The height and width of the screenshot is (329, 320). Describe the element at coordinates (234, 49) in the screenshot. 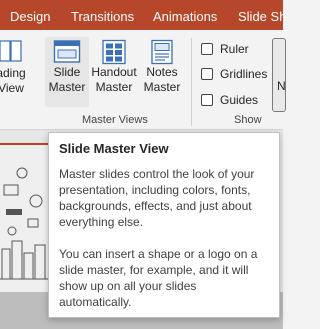

I see `ruler-label: Ruler` at that location.